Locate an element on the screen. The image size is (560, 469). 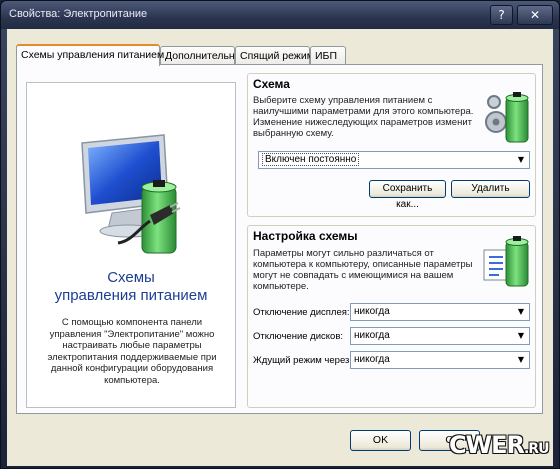
disks-off-value: никогда is located at coordinates (372, 335).